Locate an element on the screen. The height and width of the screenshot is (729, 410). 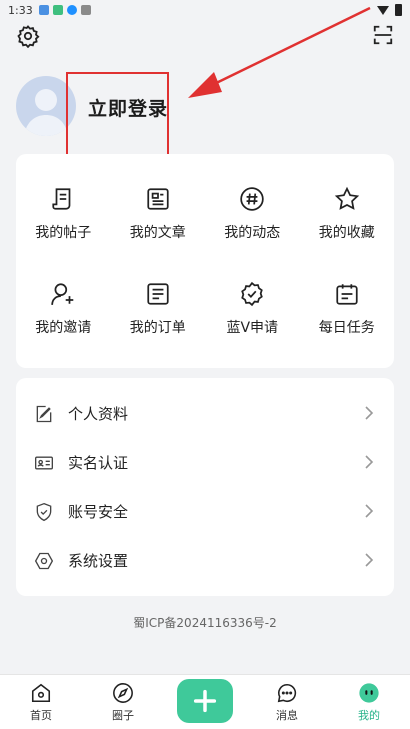
nav-label: 圈子 is located at coordinates (123, 715).